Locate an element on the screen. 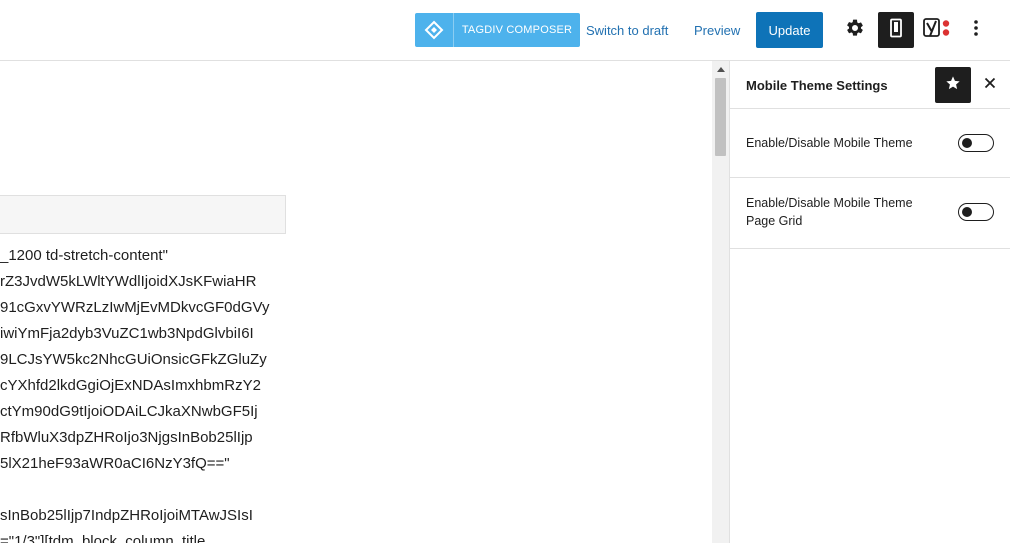 The image size is (1010, 543). tagdiv-composer-button: TAGDIV COMPOSER is located at coordinates (497, 30).